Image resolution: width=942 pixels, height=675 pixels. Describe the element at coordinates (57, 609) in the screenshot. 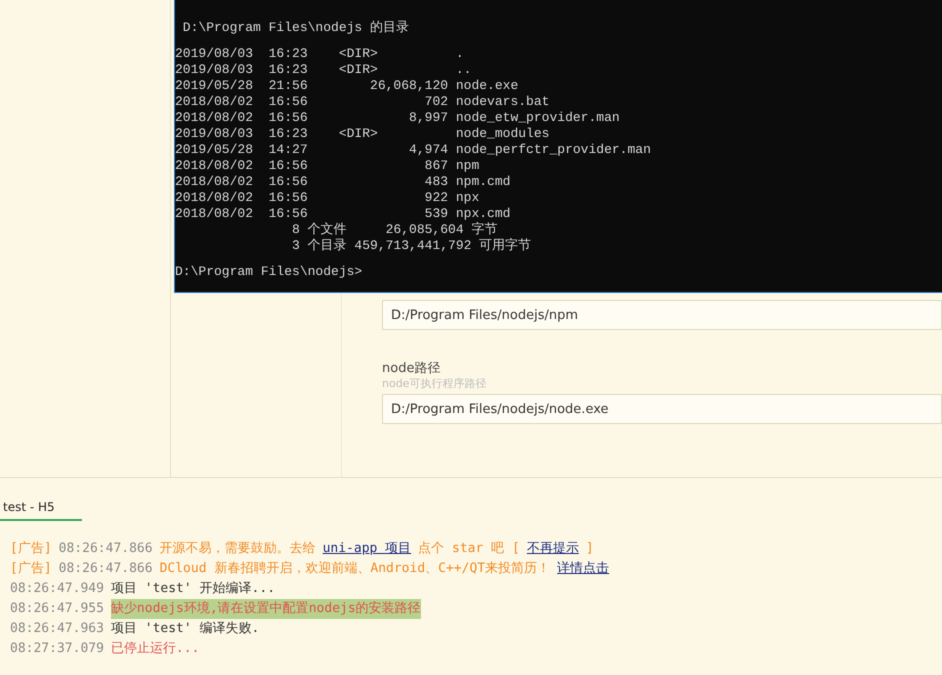

I see `timestamp: 08:26:47.955` at that location.